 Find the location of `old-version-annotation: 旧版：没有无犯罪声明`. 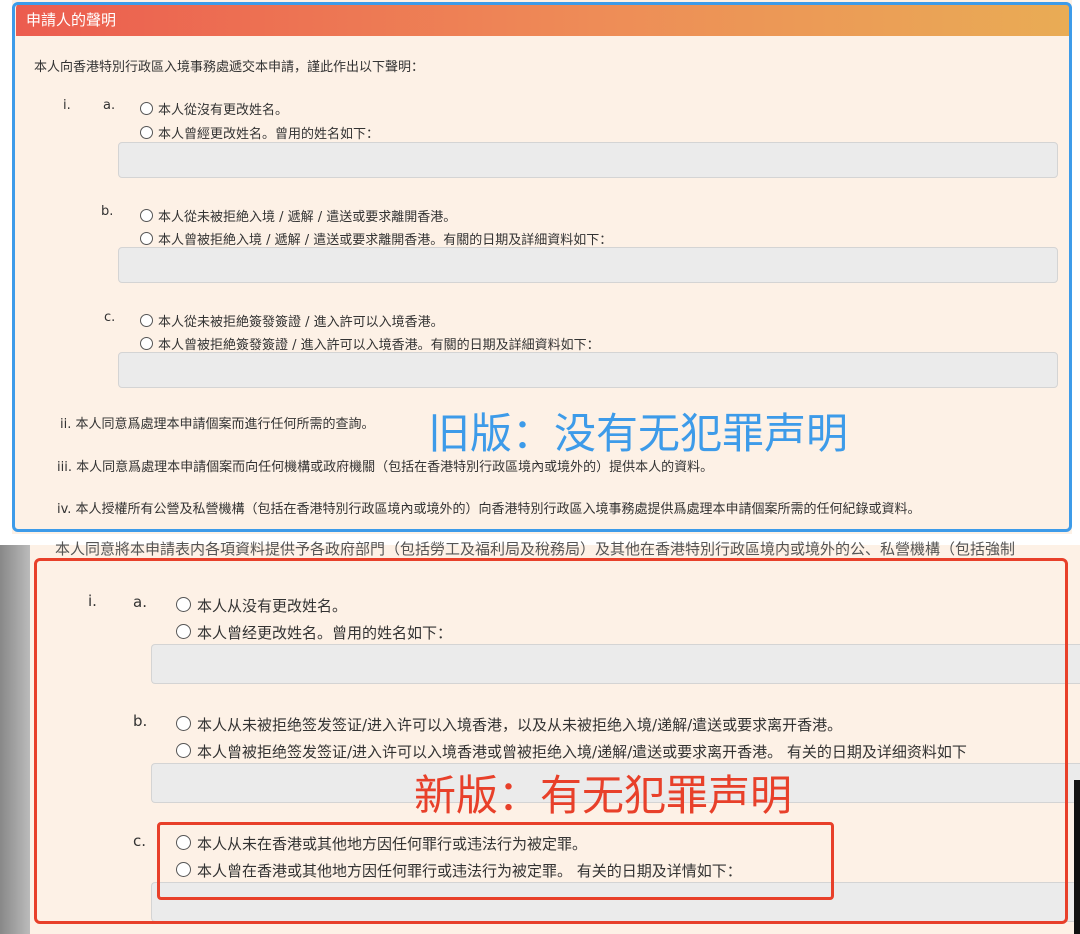

old-version-annotation: 旧版：没有无犯罪声明 is located at coordinates (638, 433).